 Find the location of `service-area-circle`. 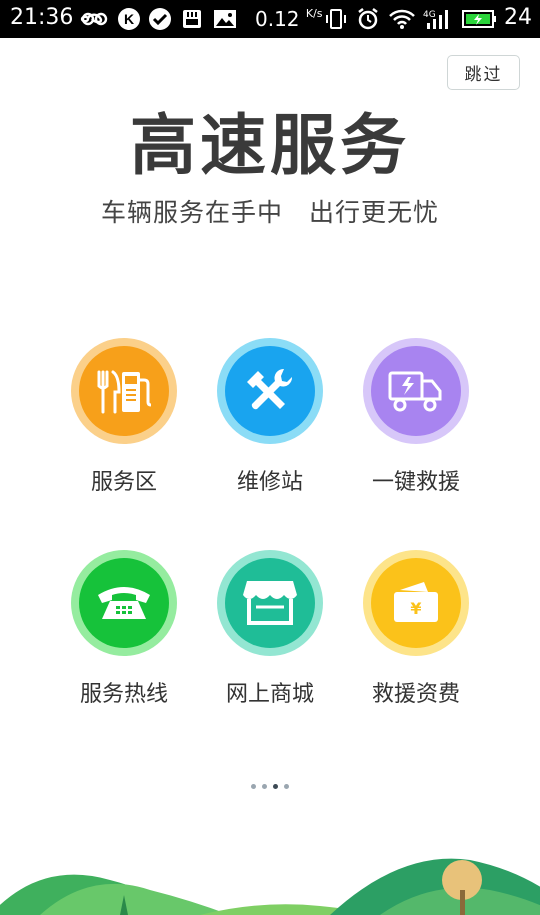

service-area-circle is located at coordinates (124, 391).